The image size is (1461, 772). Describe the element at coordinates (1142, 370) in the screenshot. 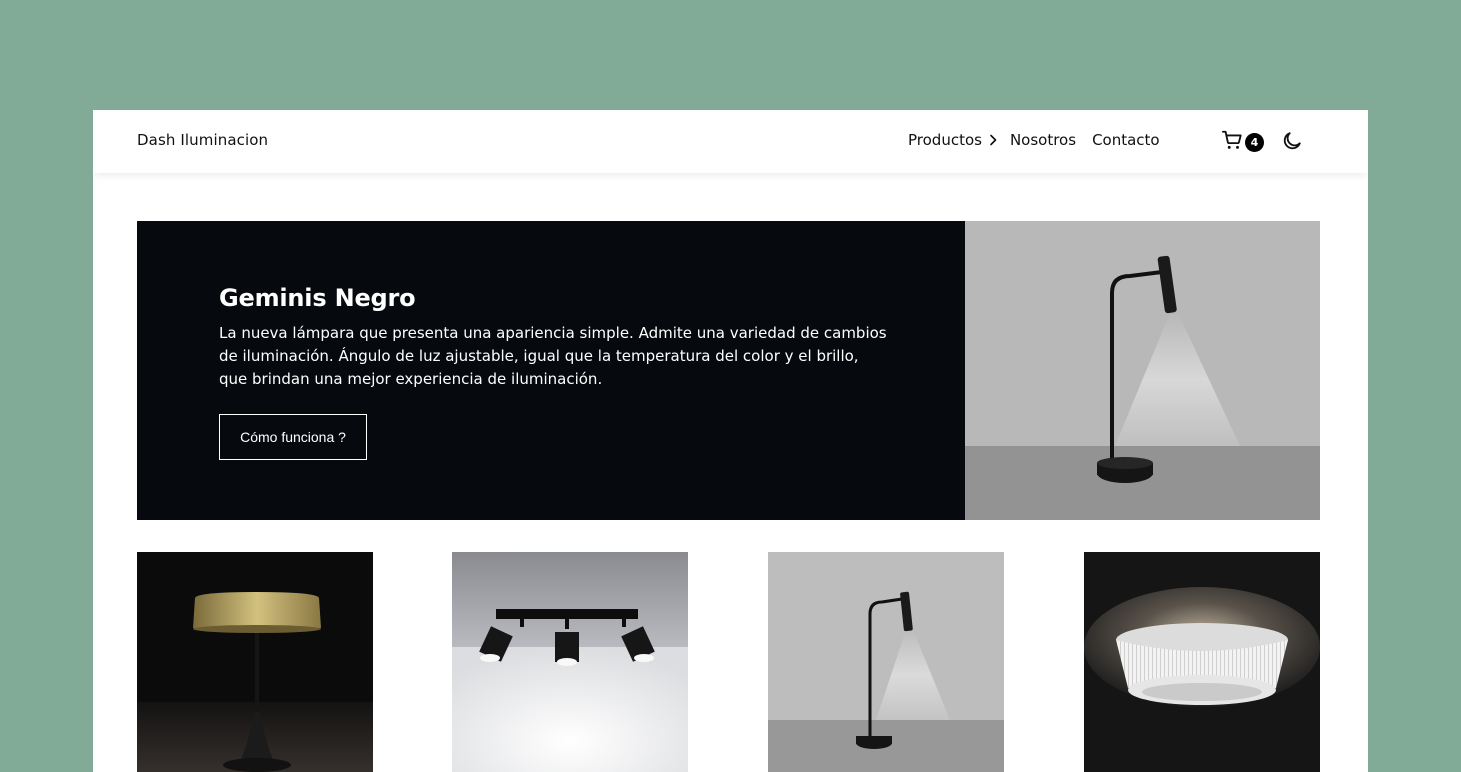

I see `hero-lamp-image` at that location.